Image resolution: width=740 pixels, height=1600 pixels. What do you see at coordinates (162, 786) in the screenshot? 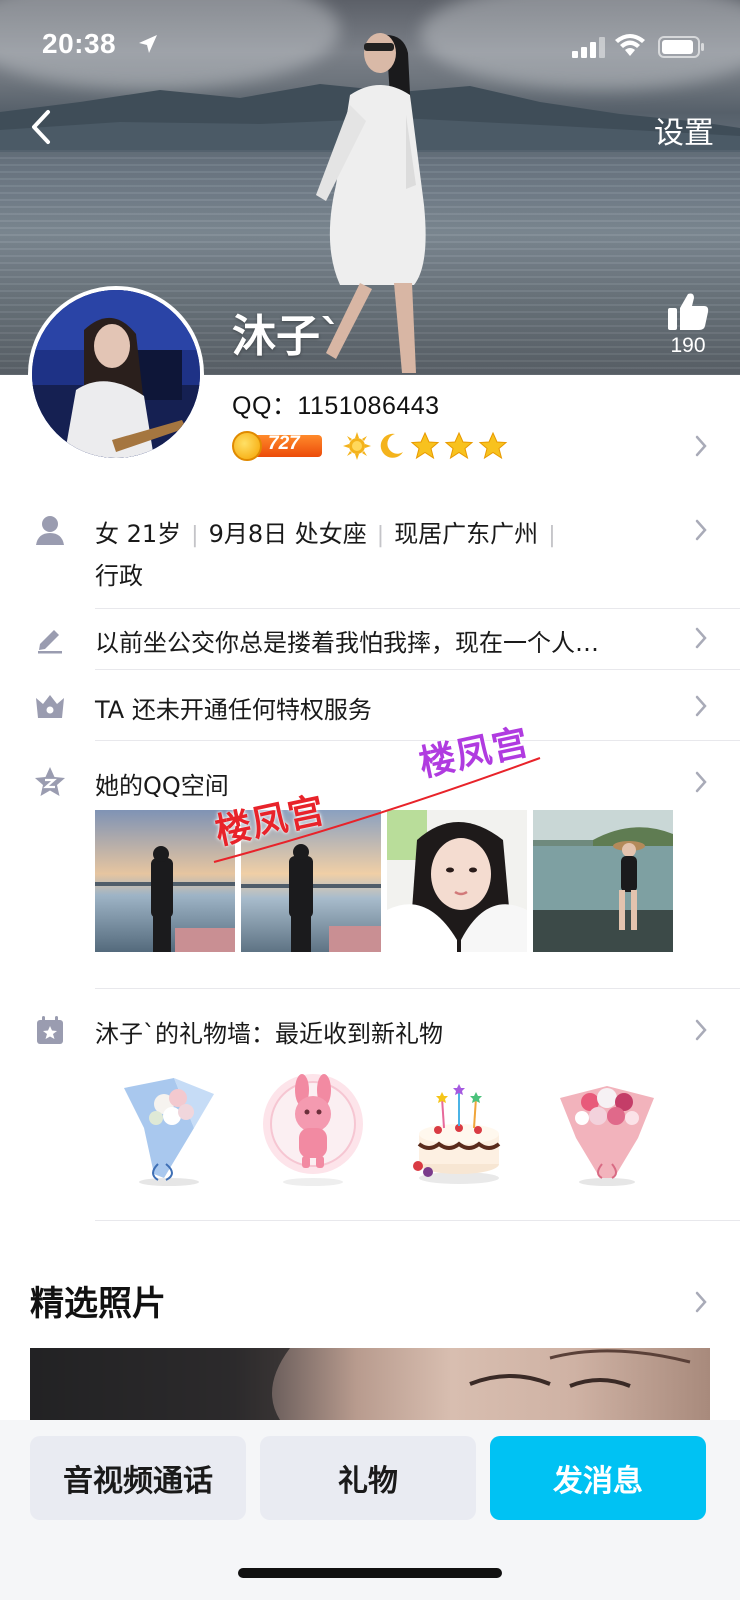
I see `qzone-title: 她的QQ空间` at bounding box center [162, 786].